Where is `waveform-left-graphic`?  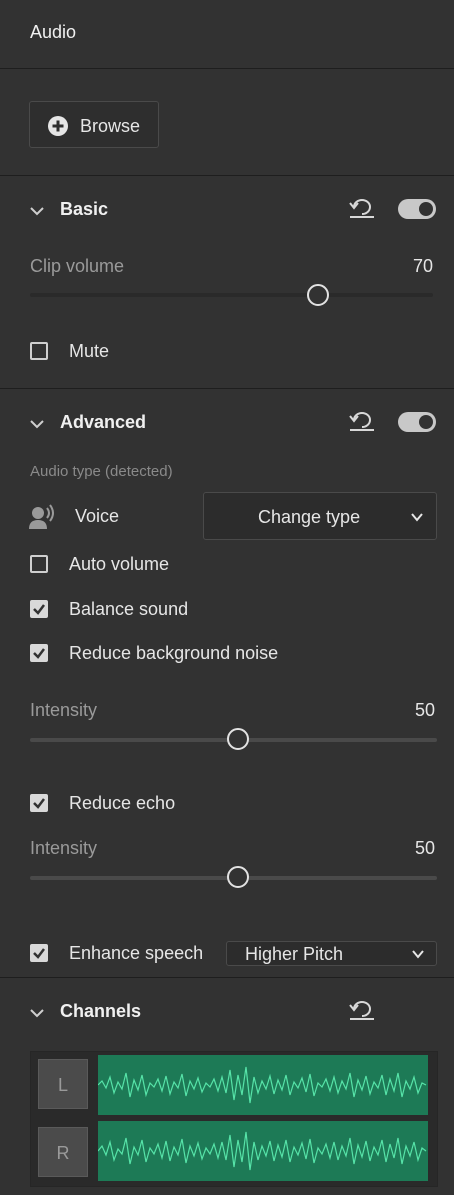 waveform-left-graphic is located at coordinates (262, 1085).